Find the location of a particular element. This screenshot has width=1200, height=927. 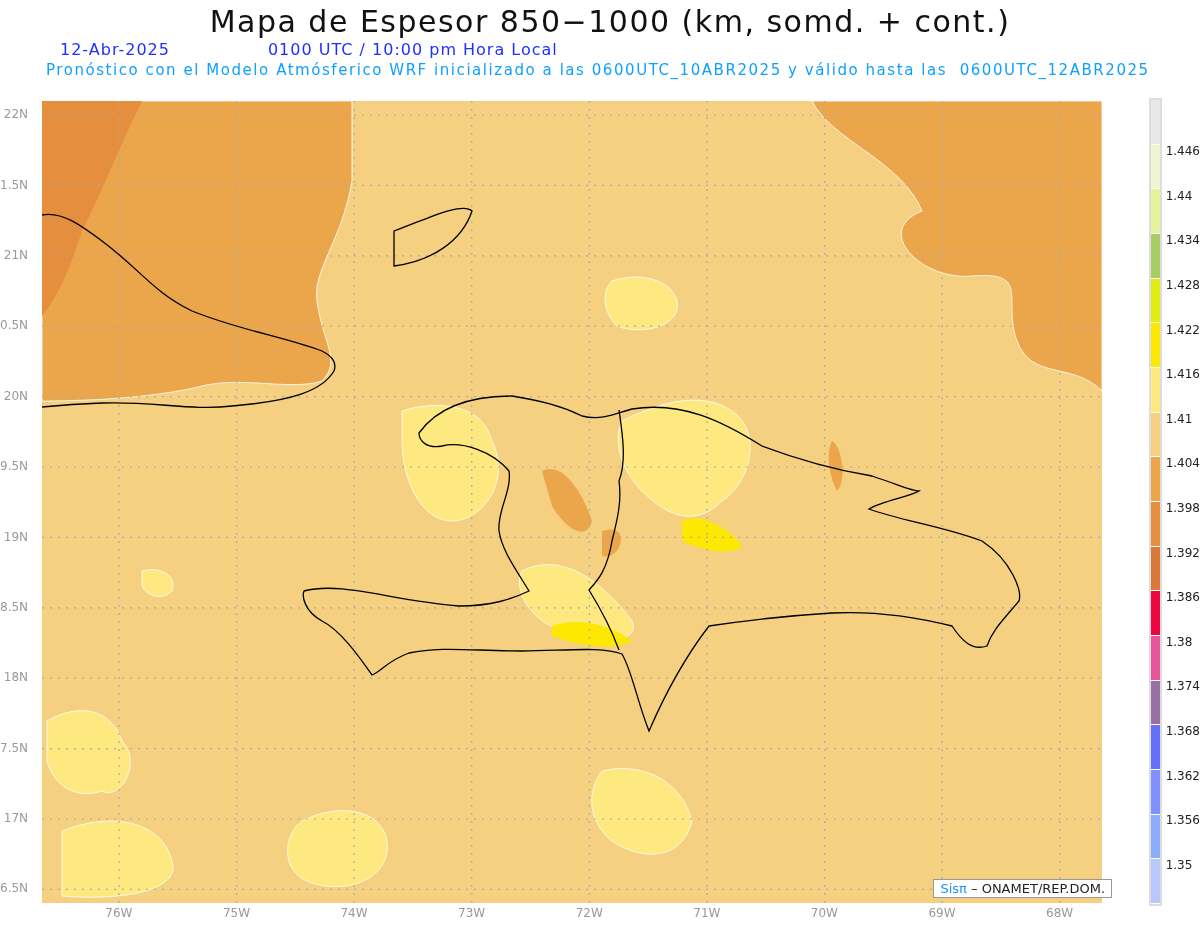

colorbar-label: 1.446 is located at coordinates (1182, 151).